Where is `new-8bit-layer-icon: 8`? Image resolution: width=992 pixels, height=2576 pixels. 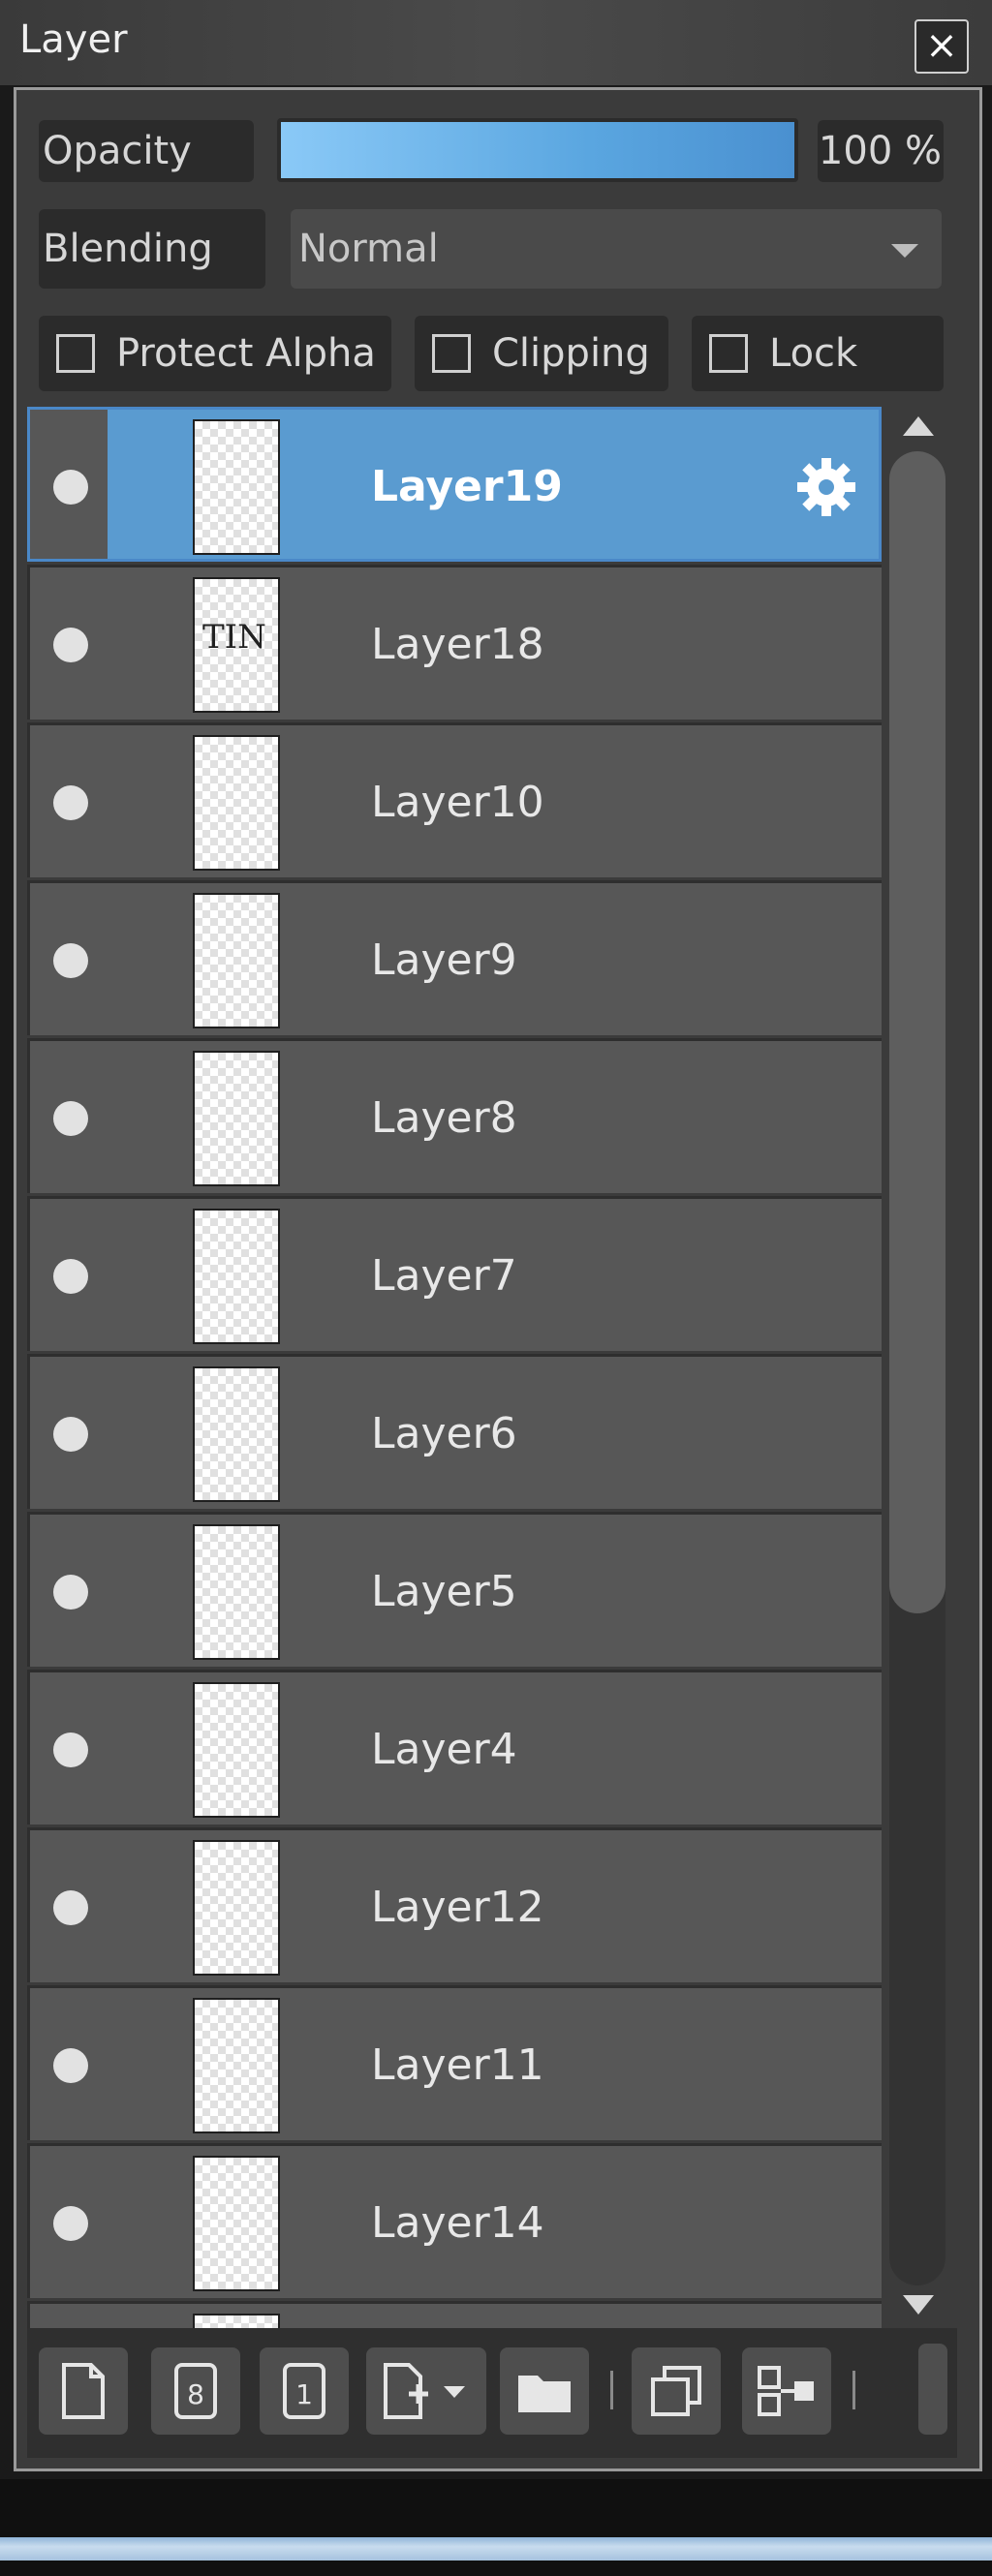 new-8bit-layer-icon: 8 is located at coordinates (195, 2391).